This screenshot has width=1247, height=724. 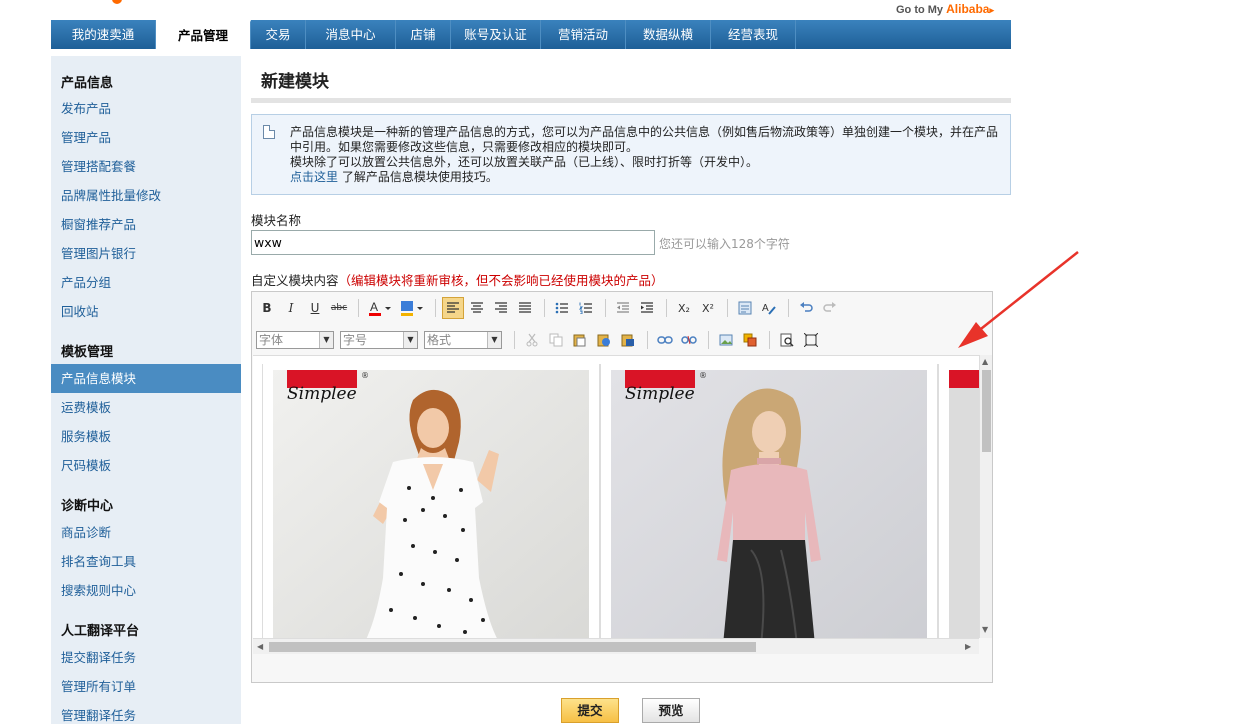 What do you see at coordinates (623, 308) in the screenshot?
I see `outdent-button` at bounding box center [623, 308].